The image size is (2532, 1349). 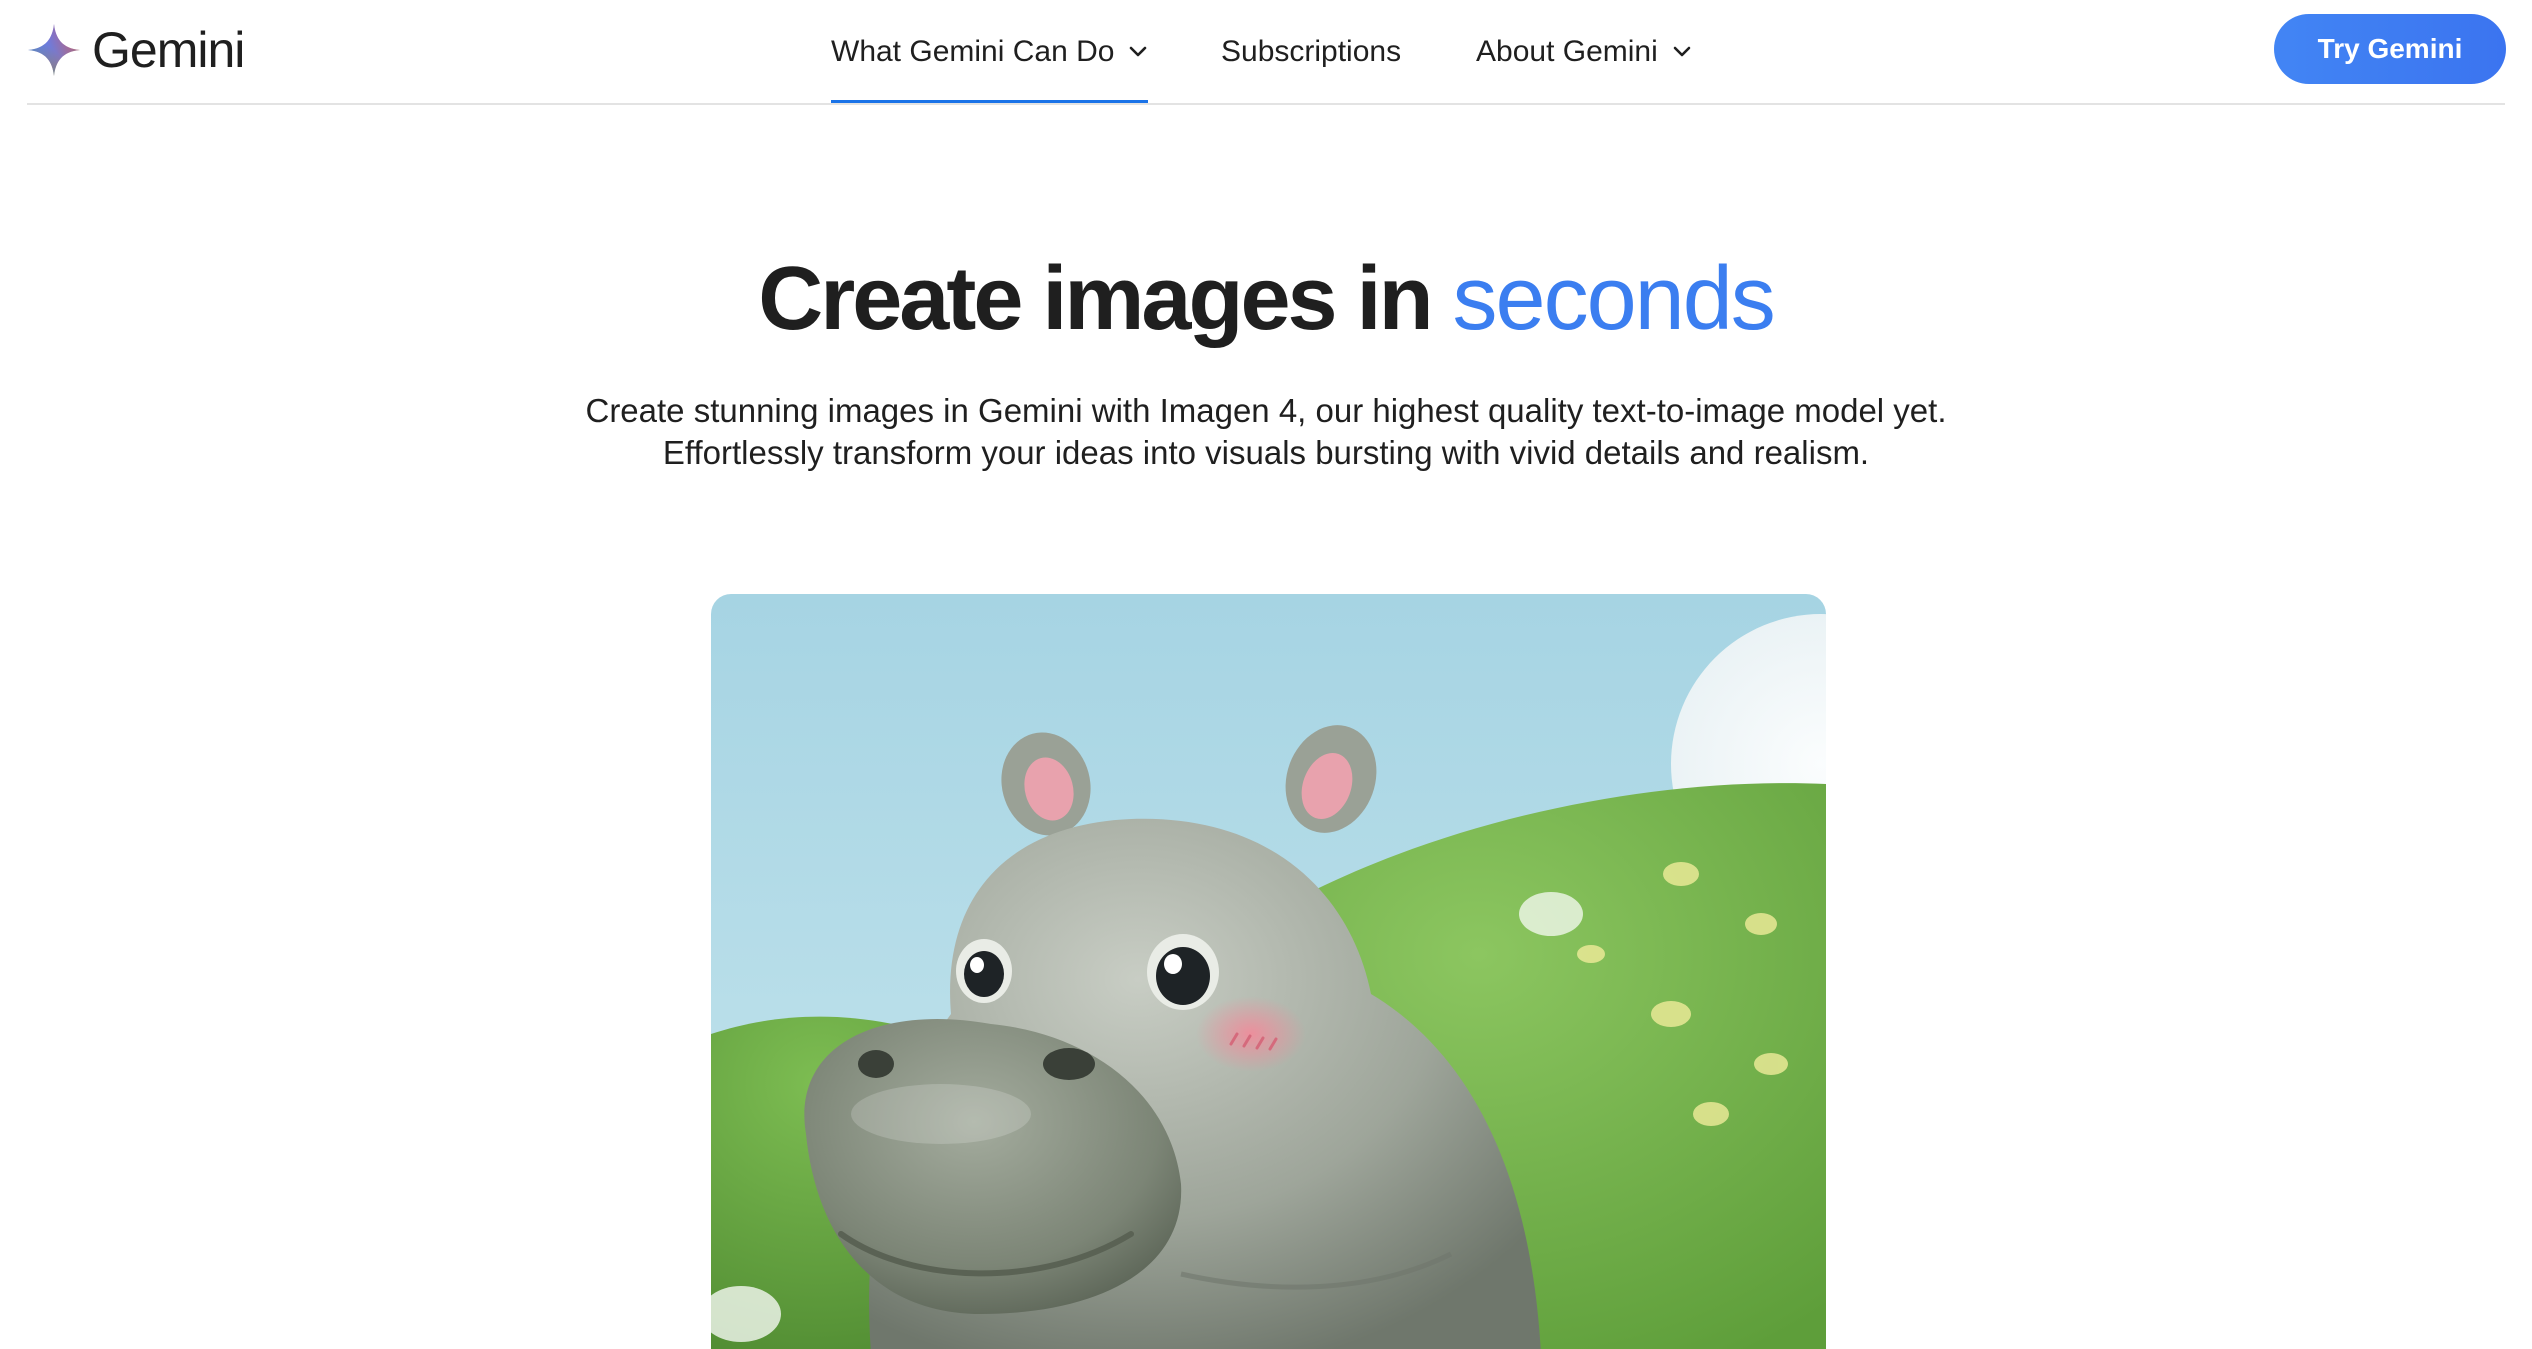 I want to click on nav-what-gemini-can-do-label: What Gemini Can Do, so click(x=973, y=51).